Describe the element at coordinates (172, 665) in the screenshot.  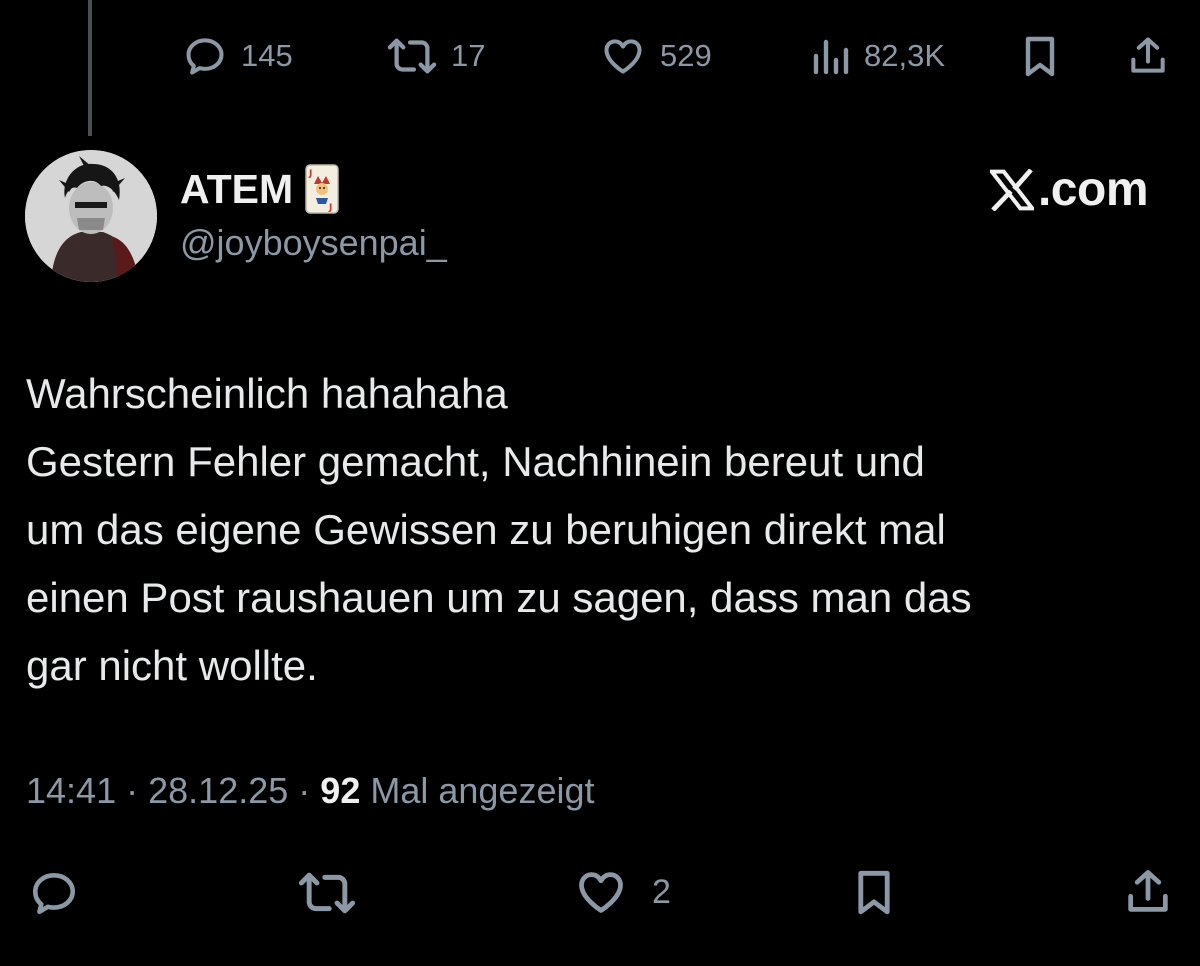
I see `tweet-text-line: gar nicht wollte.` at that location.